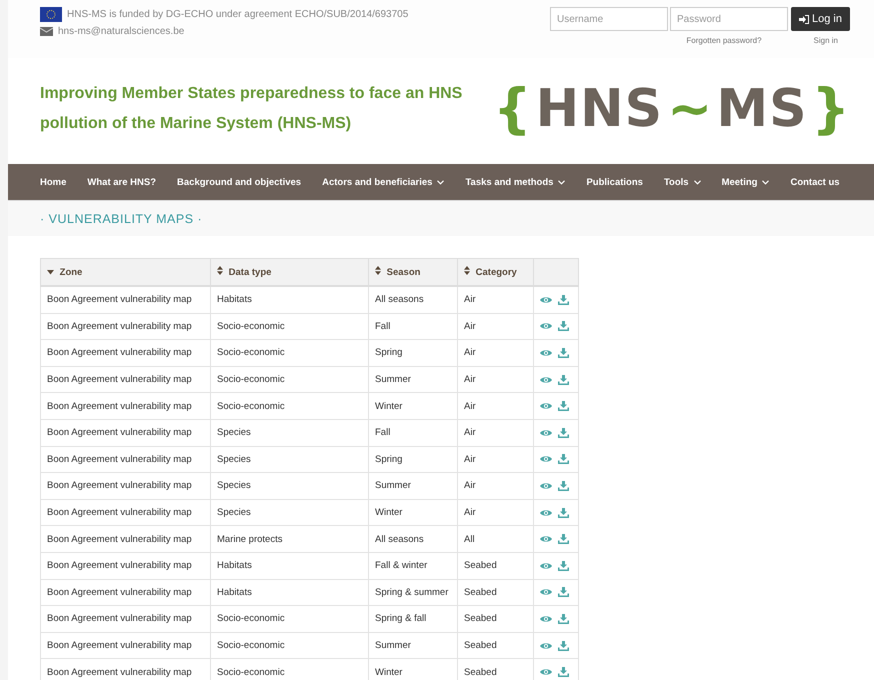  What do you see at coordinates (121, 182) in the screenshot?
I see `nav-item: What are HNS?` at bounding box center [121, 182].